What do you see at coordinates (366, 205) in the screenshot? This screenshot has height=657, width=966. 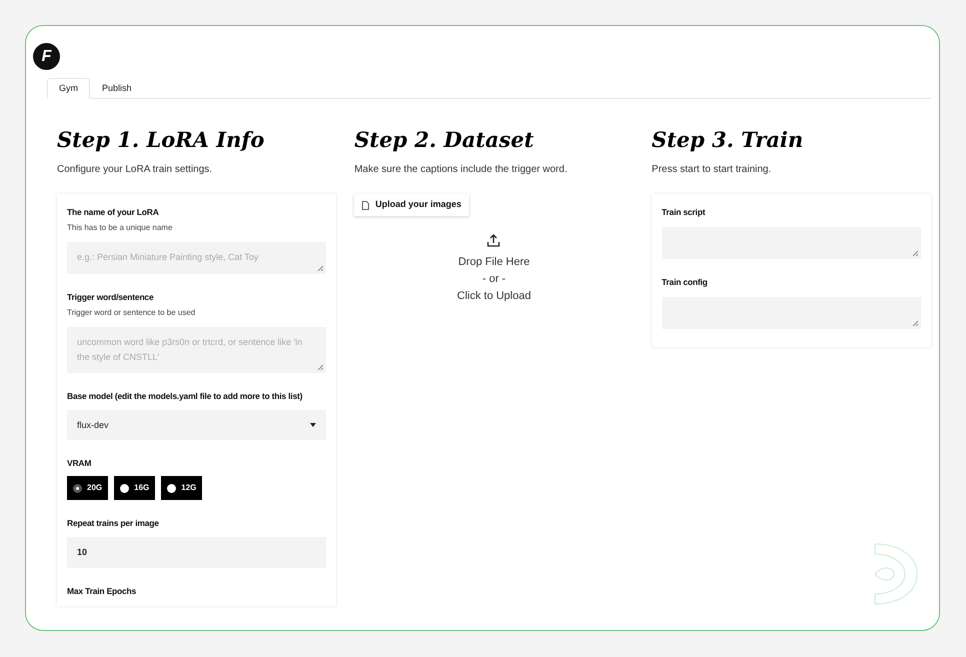 I see `file-icon` at bounding box center [366, 205].